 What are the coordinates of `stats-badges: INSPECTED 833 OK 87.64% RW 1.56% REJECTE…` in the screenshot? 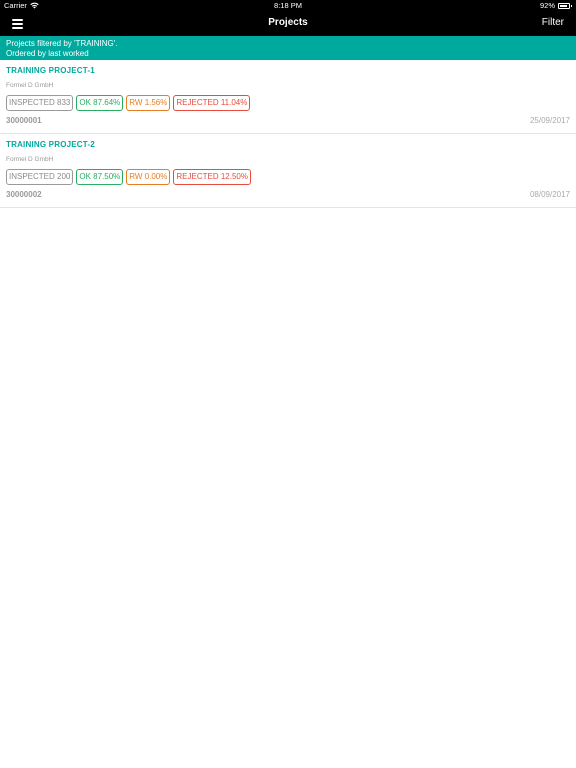 It's located at (129, 103).